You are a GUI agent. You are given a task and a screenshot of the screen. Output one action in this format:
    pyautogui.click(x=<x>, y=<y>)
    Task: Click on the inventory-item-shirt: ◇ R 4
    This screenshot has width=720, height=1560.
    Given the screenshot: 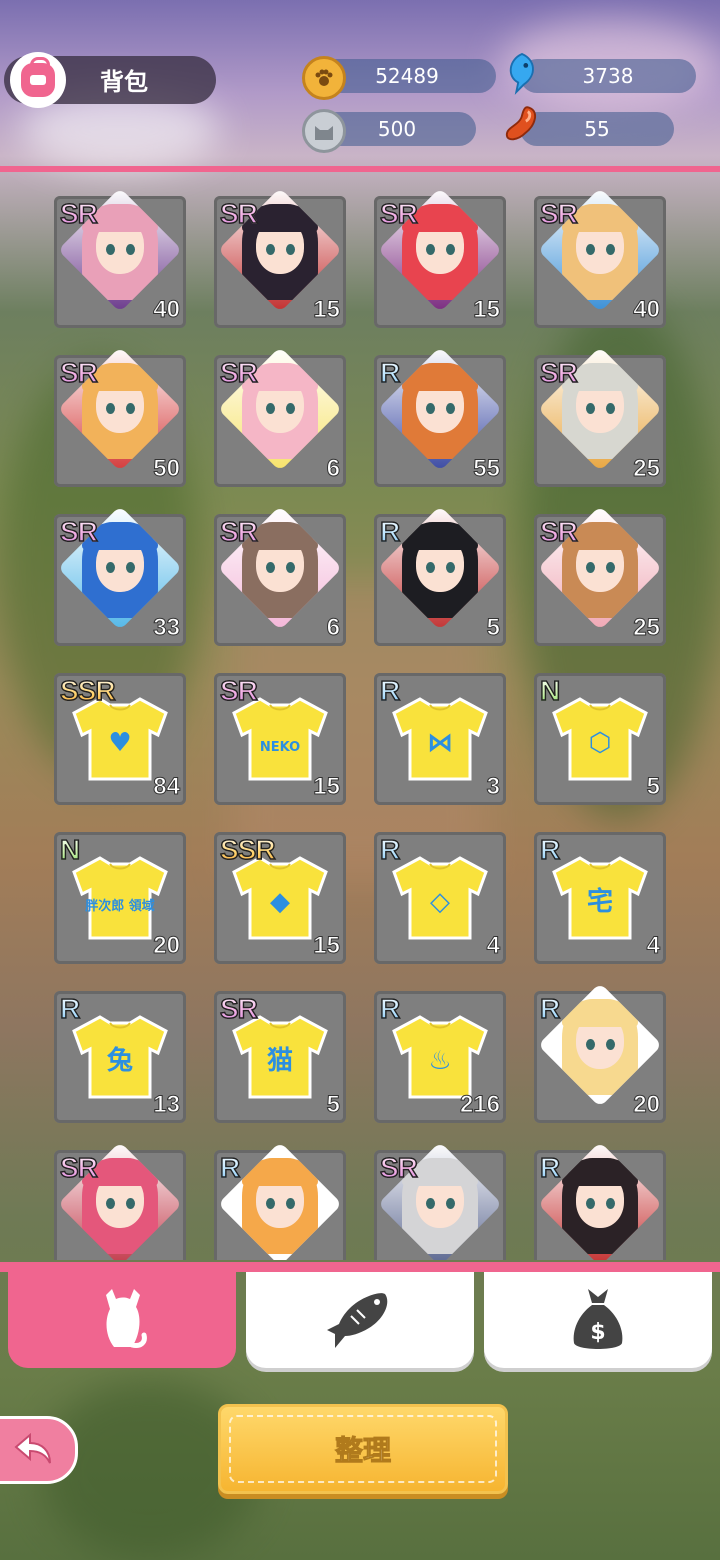 What is the action you would take?
    pyautogui.click(x=440, y=898)
    